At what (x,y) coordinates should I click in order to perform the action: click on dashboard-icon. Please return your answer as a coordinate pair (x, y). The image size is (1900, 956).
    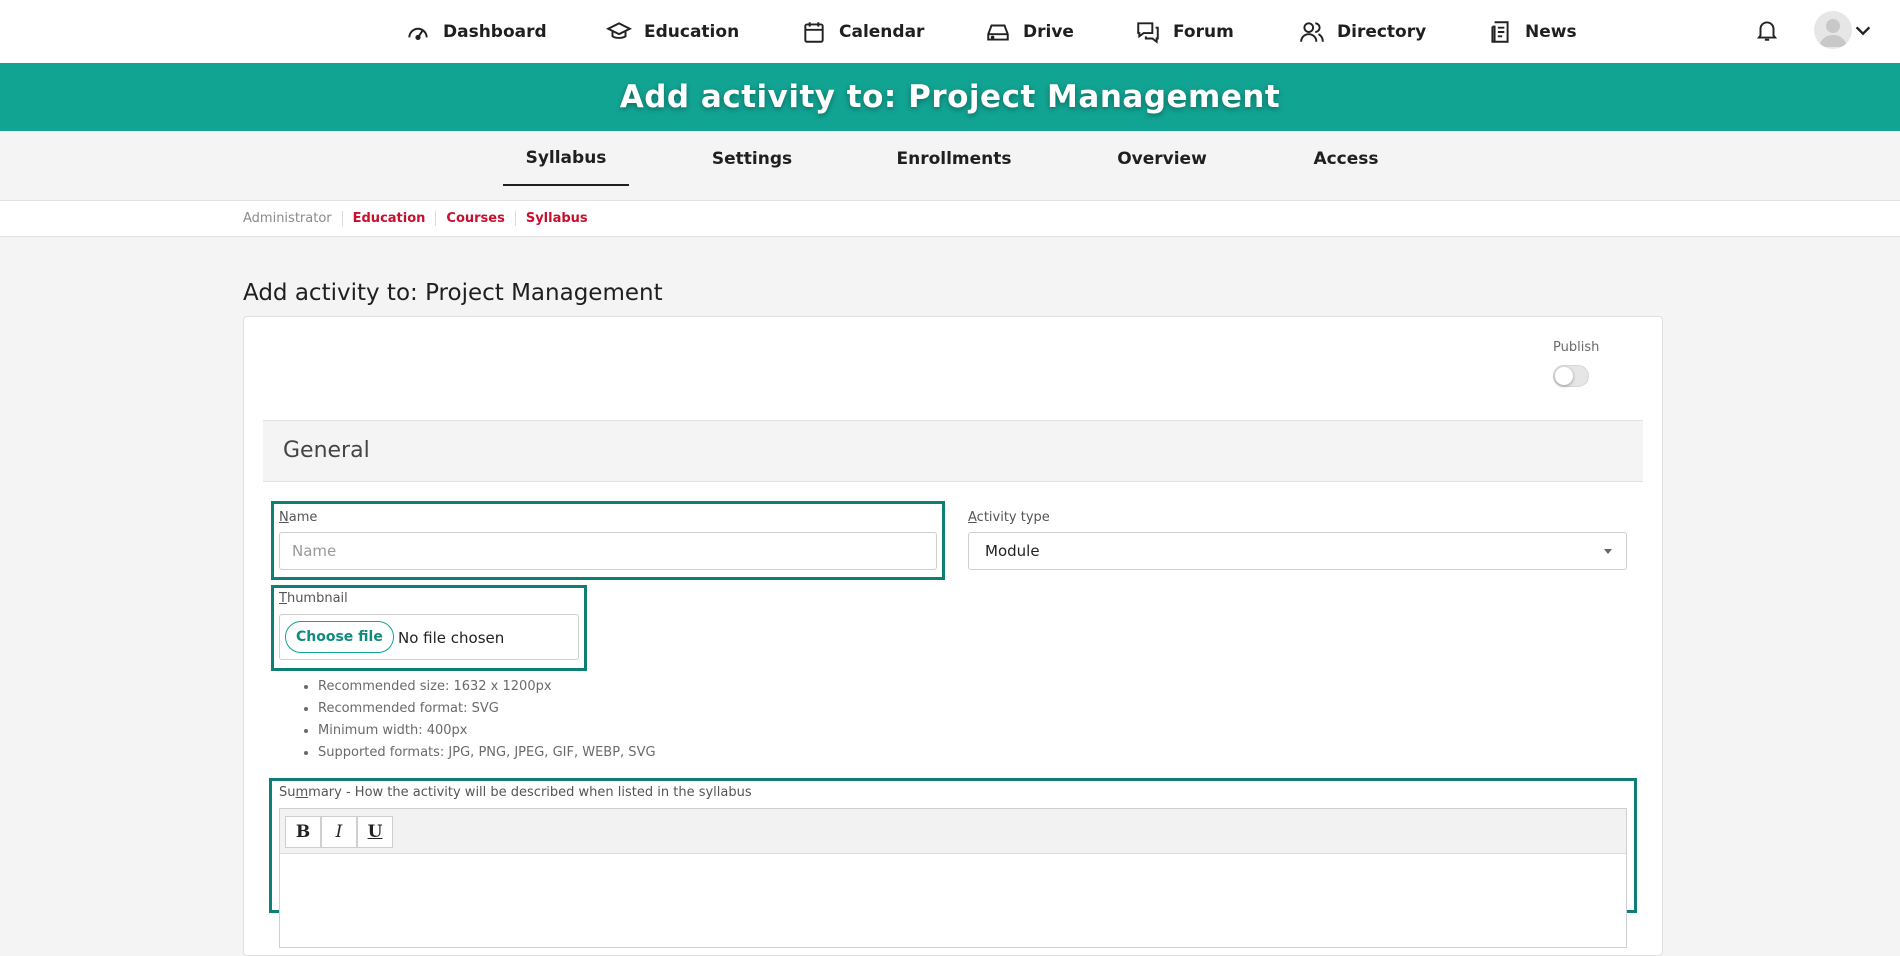
    Looking at the image, I should click on (418, 33).